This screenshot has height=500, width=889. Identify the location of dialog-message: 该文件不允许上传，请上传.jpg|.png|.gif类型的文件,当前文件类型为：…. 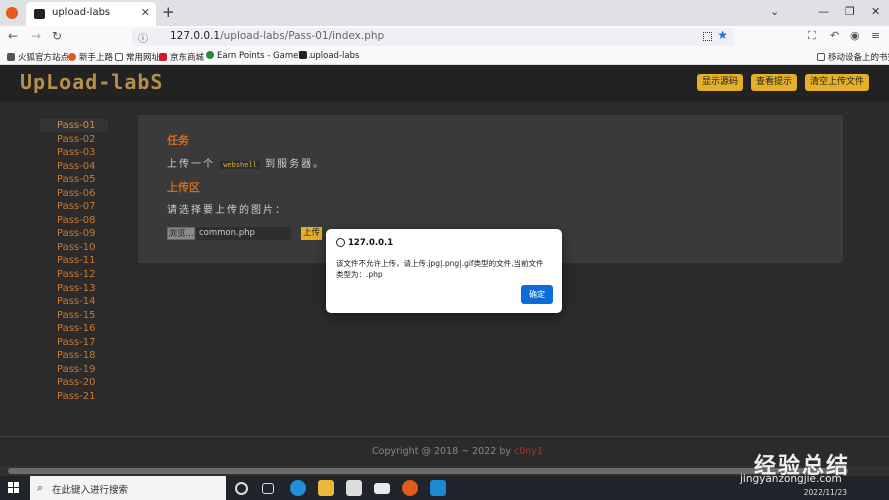
(440, 269).